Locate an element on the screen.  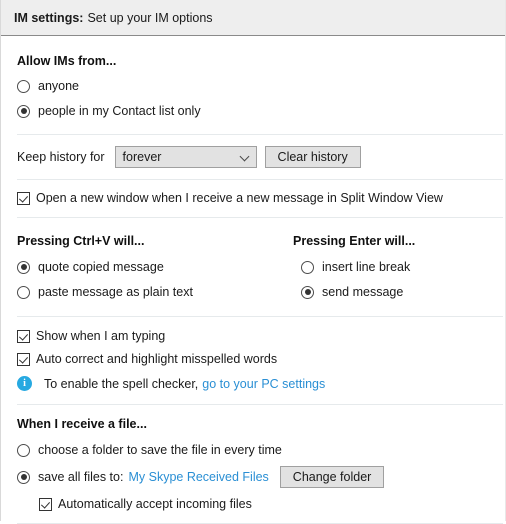
radio-anyone-control is located at coordinates (23, 86).